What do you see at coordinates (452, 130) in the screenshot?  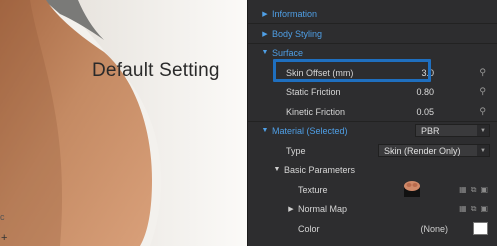 I see `shader-dropdown: PBR ▼` at bounding box center [452, 130].